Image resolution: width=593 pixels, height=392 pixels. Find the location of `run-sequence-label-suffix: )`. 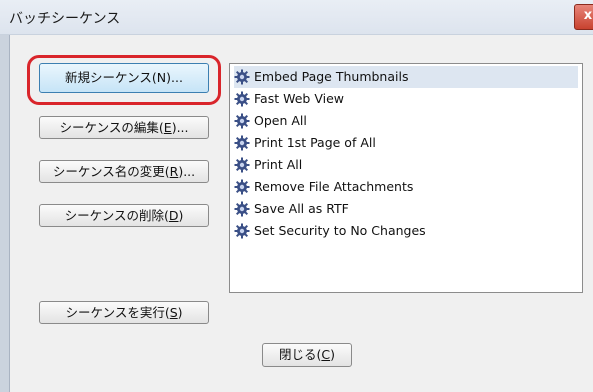

run-sequence-label-suffix: ) is located at coordinates (180, 312).